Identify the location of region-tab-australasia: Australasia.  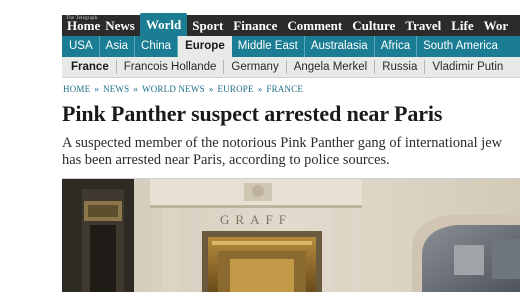
(340, 46).